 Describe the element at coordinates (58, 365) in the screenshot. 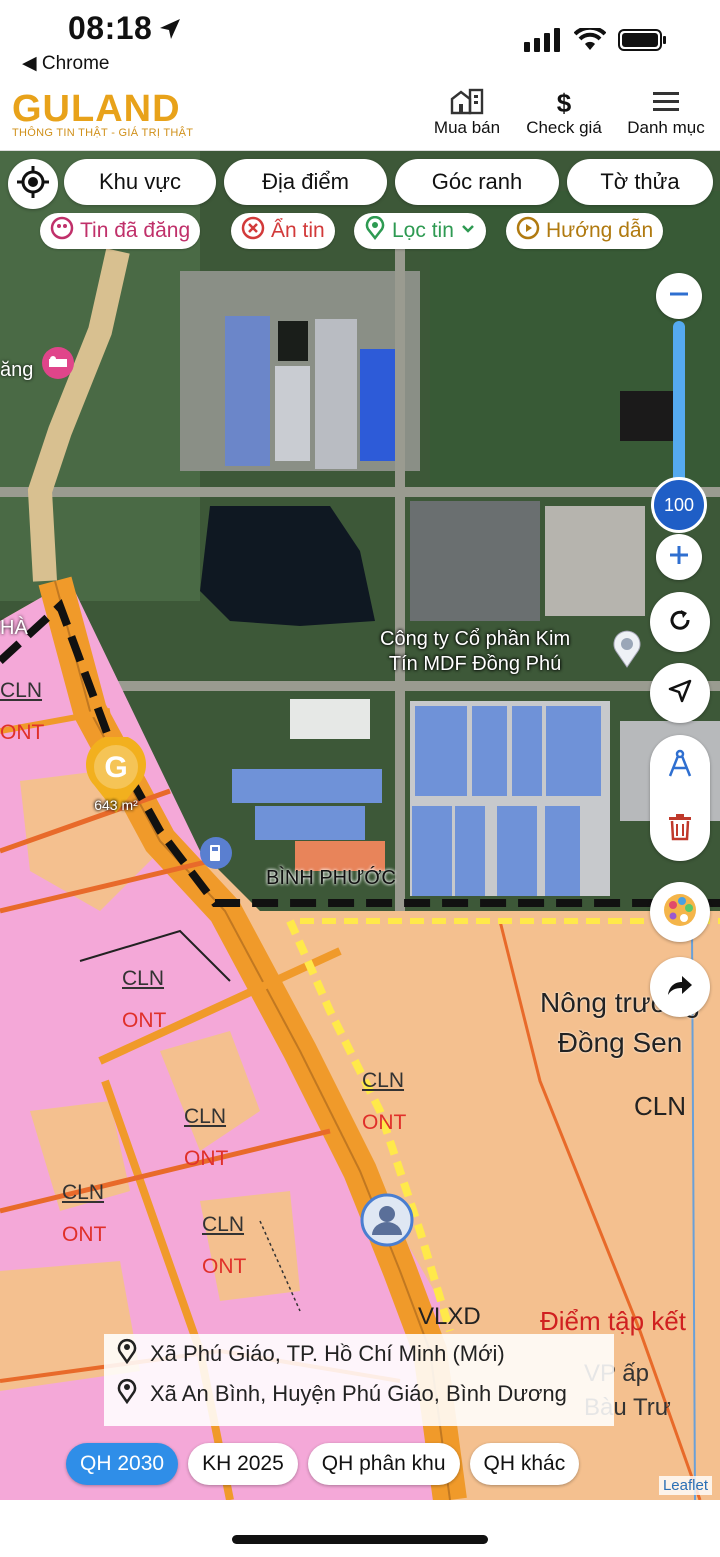

I see `hotel-pin-icon` at that location.